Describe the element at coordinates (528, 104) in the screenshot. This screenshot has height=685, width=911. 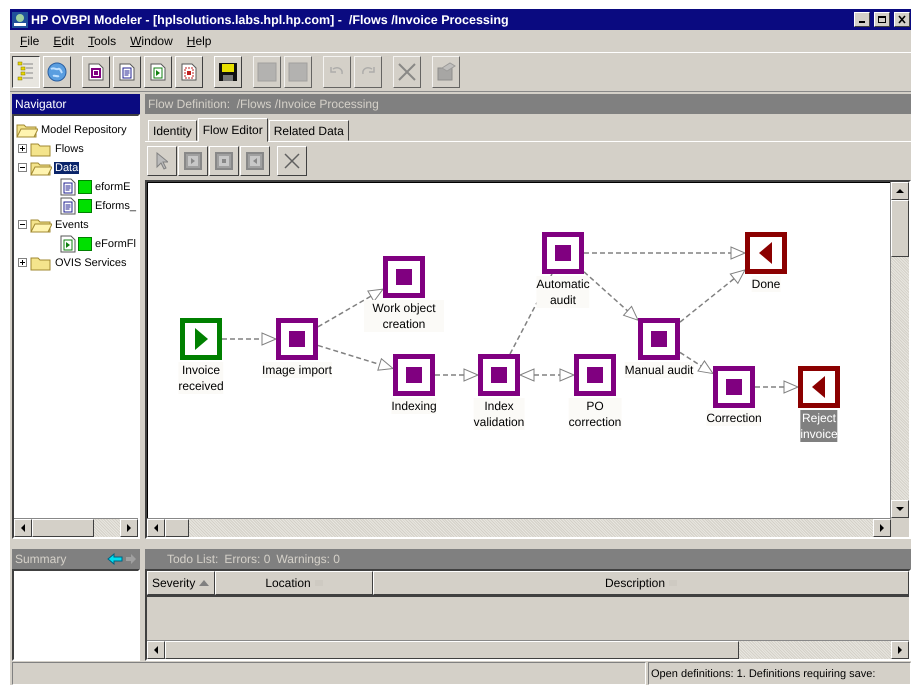
I see `panel-title: Flow Definition: /Flows /Invoice Processing` at that location.